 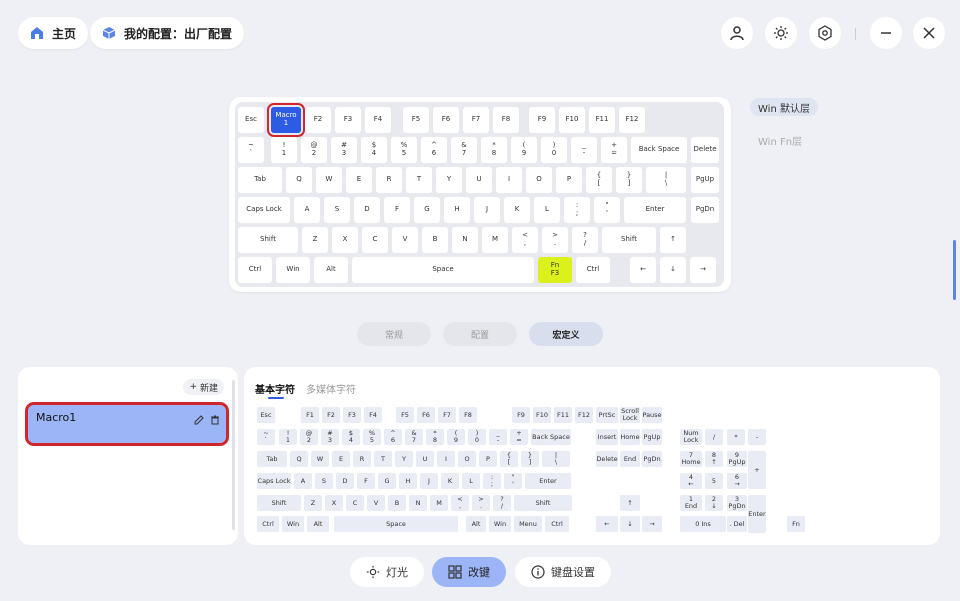 What do you see at coordinates (599, 180) in the screenshot?
I see `top-key: {[` at bounding box center [599, 180].